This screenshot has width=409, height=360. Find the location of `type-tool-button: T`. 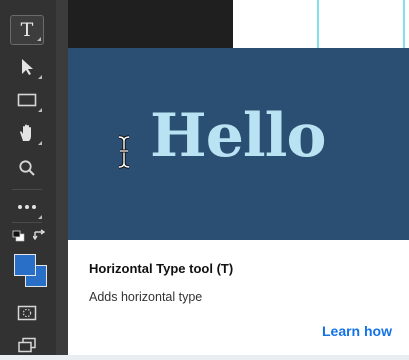

type-tool-button: T is located at coordinates (27, 30).